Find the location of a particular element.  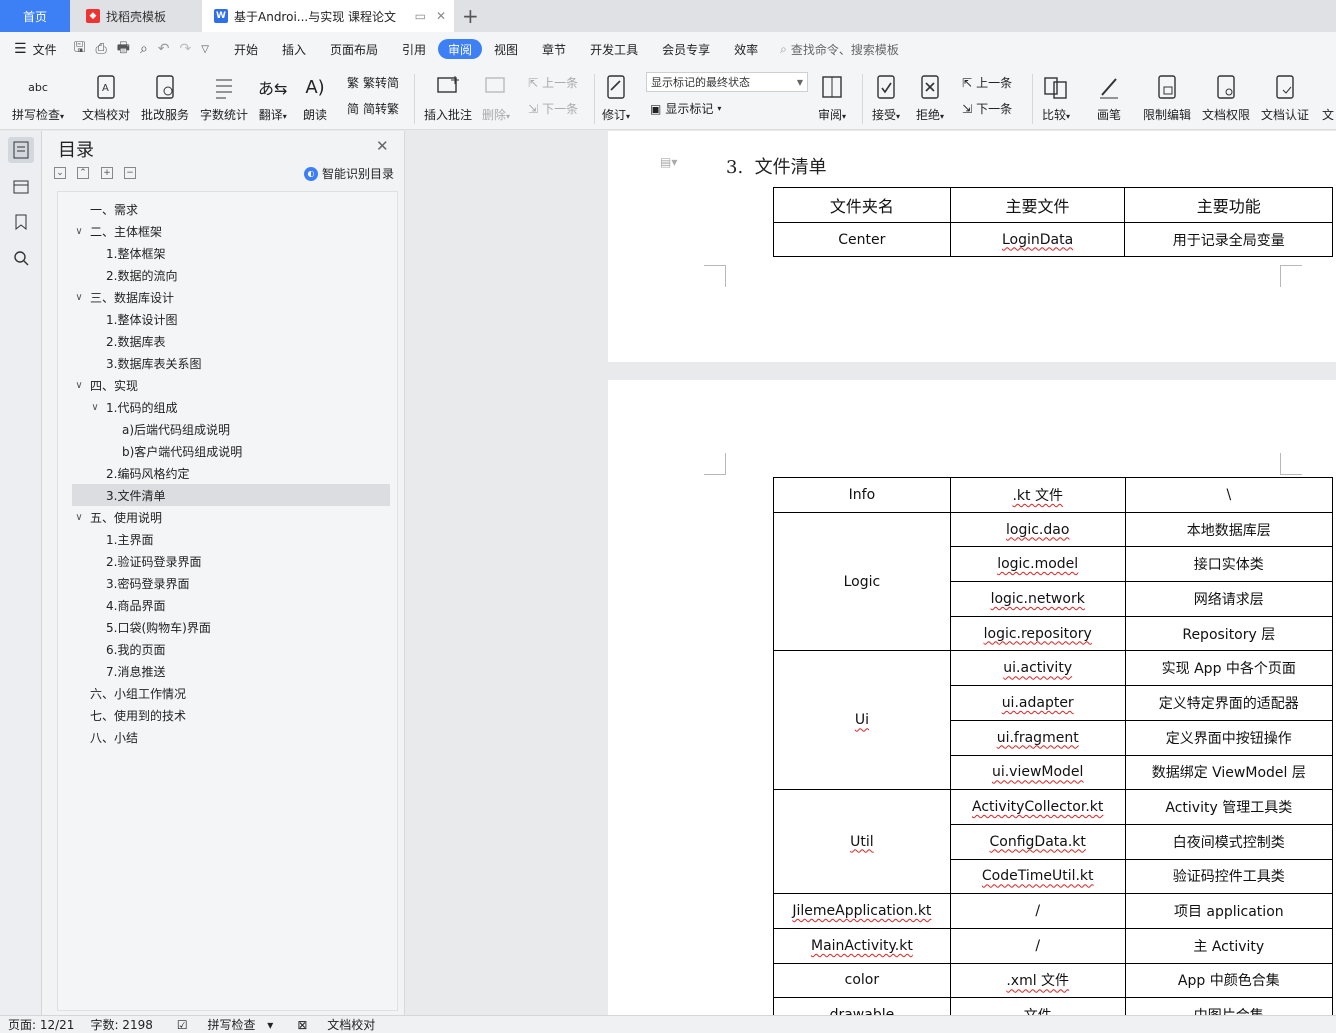

menu-tab-7: 开发工具 is located at coordinates (614, 49).